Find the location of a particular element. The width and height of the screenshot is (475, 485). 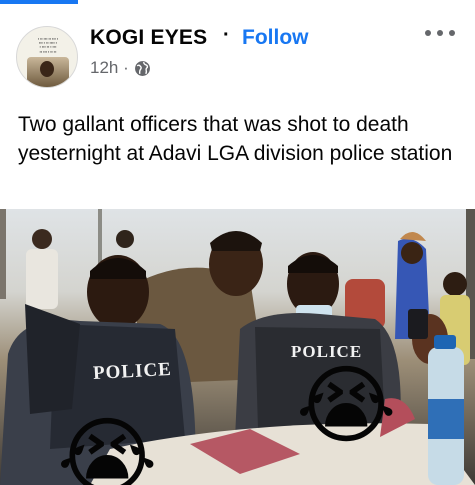

post-meta: 12h · is located at coordinates (120, 68).